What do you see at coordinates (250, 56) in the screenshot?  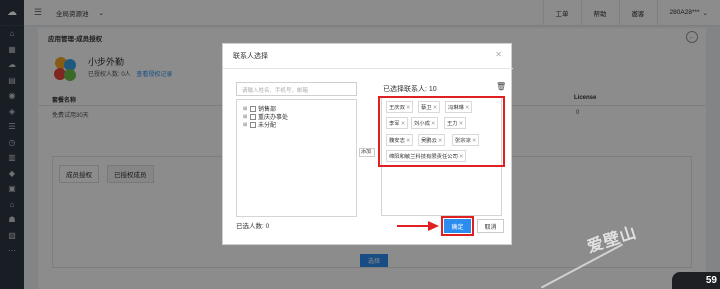 I see `dialog-title: 联系人选择` at bounding box center [250, 56].